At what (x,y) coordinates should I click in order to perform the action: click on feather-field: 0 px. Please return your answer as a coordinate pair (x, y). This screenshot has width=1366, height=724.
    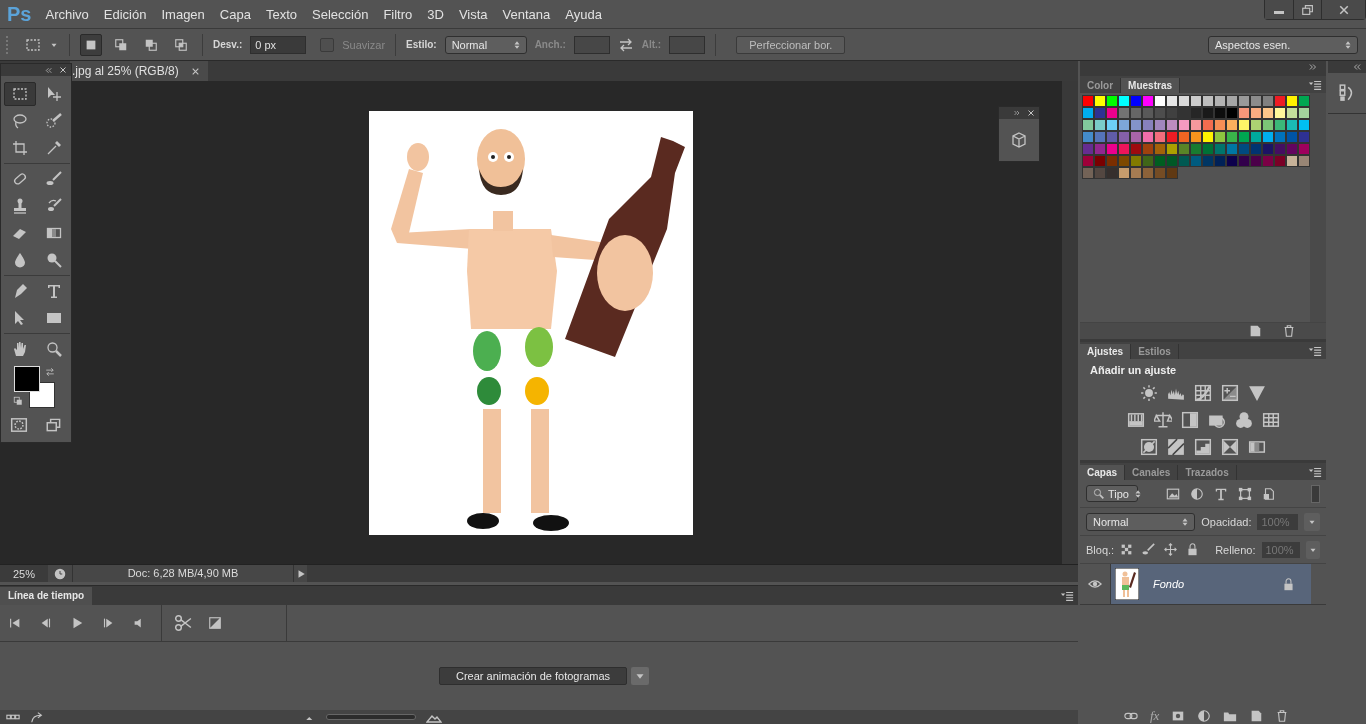
    Looking at the image, I should click on (278, 44).